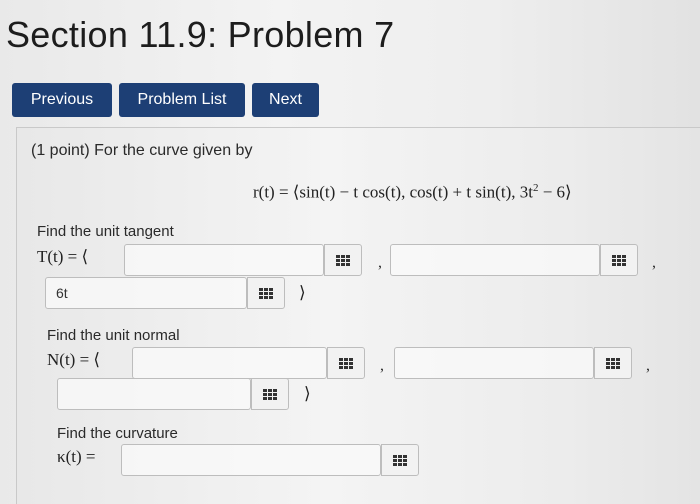 This screenshot has width=700, height=504. I want to click on curvature-math: κ(t) =, so click(76, 456).